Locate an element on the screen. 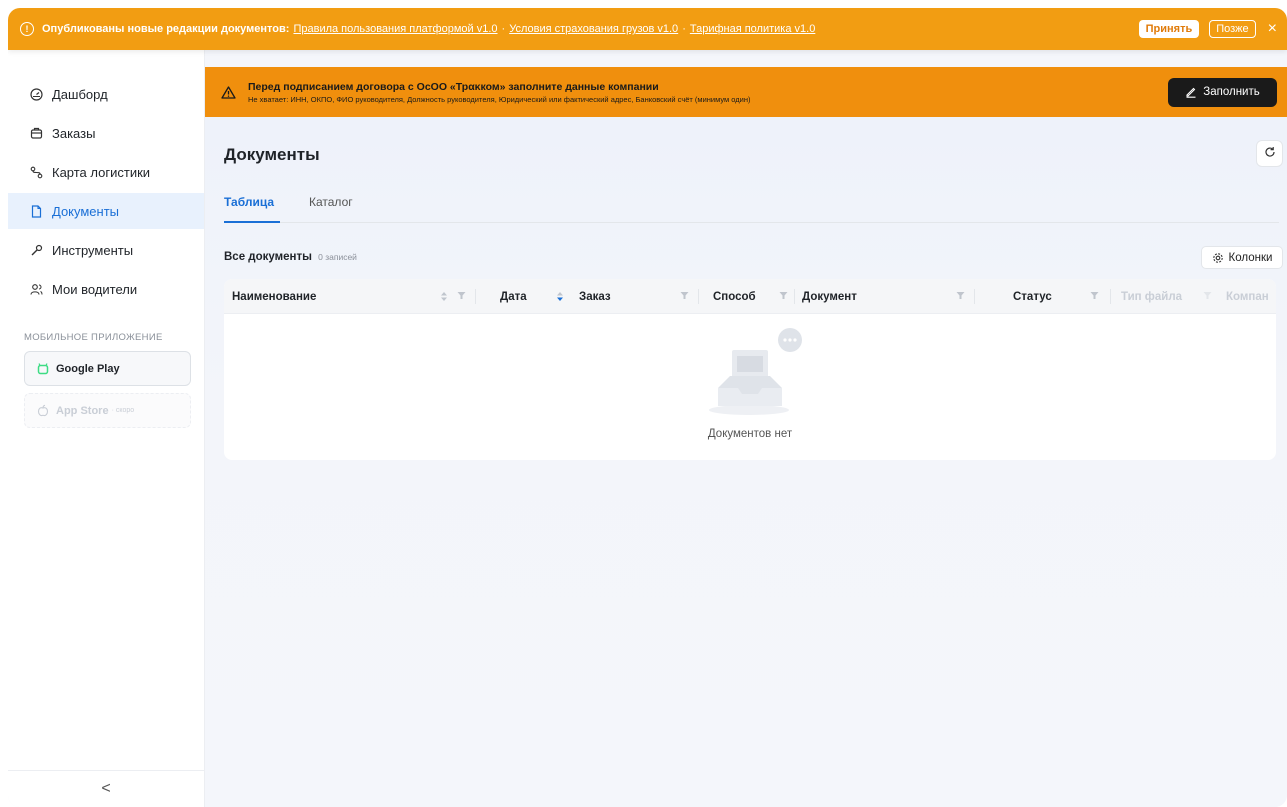 This screenshot has height=807, width=1287. column-header-order: Заказ is located at coordinates (595, 296).